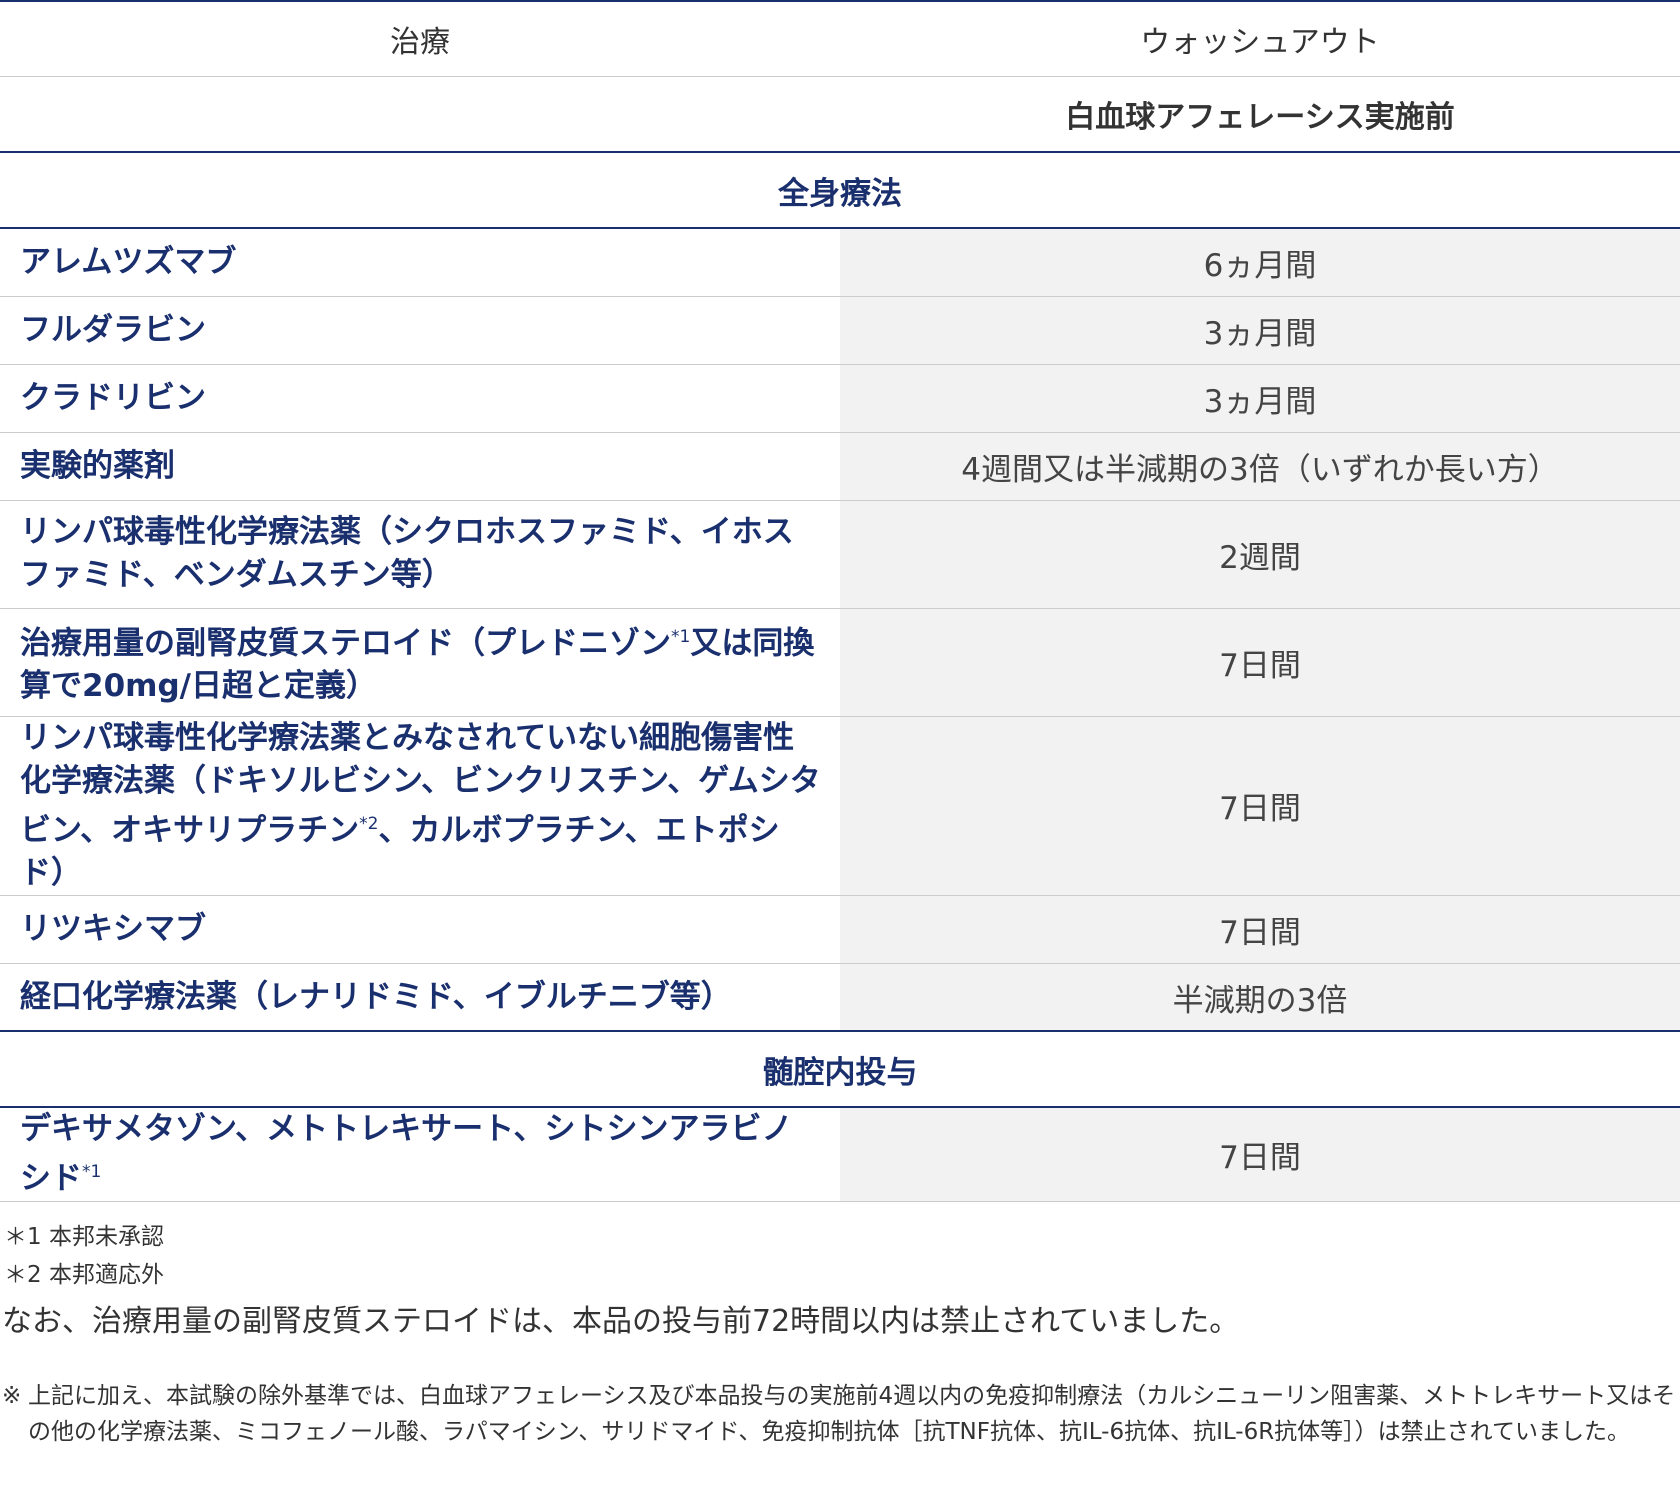 This screenshot has width=1680, height=1497. I want to click on table-row: アレムツズマブ 6ヵ月間, so click(840, 262).